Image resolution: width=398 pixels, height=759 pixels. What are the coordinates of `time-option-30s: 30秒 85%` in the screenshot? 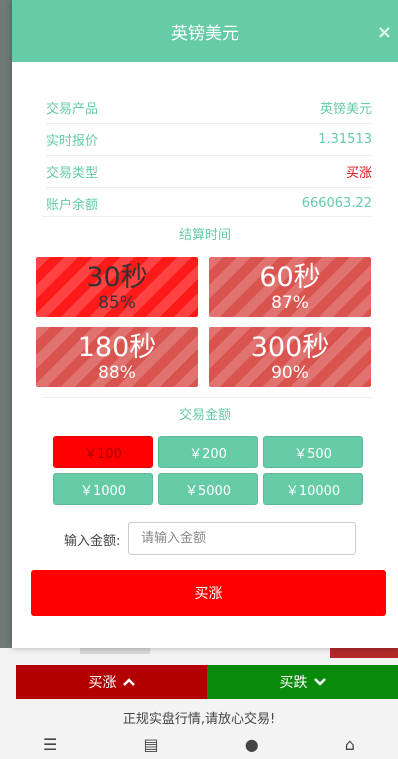 It's located at (117, 287).